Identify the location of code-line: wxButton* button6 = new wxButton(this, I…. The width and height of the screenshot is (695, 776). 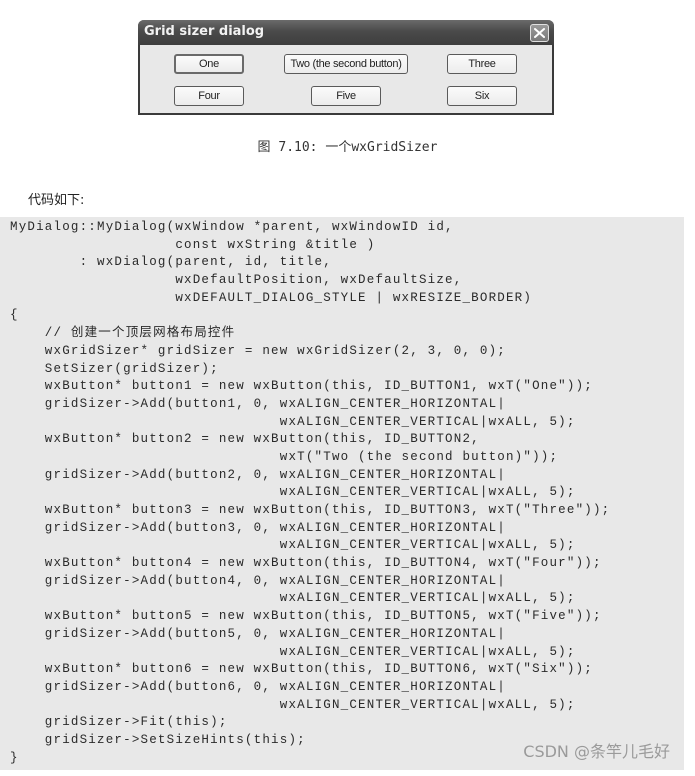
(301, 669).